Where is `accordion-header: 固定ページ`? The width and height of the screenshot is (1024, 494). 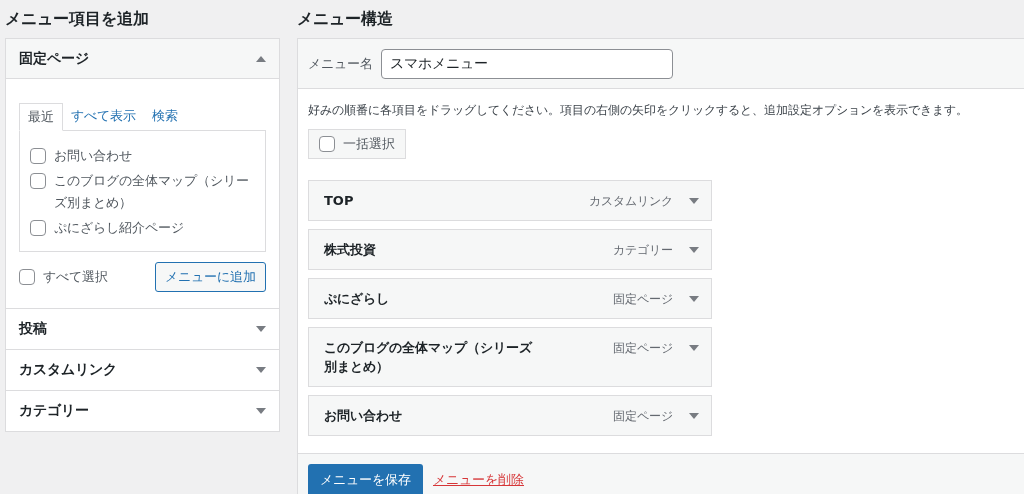
accordion-header: 固定ページ is located at coordinates (142, 59).